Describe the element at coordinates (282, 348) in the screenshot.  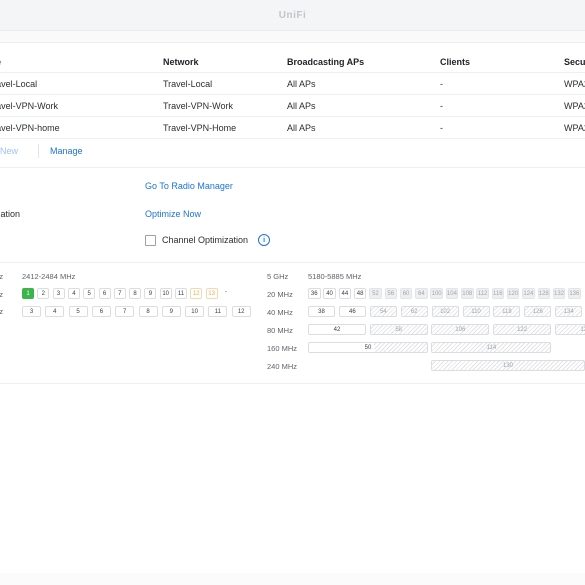
I see `band-5ghz-160mhz-label: 160 MHz` at that location.